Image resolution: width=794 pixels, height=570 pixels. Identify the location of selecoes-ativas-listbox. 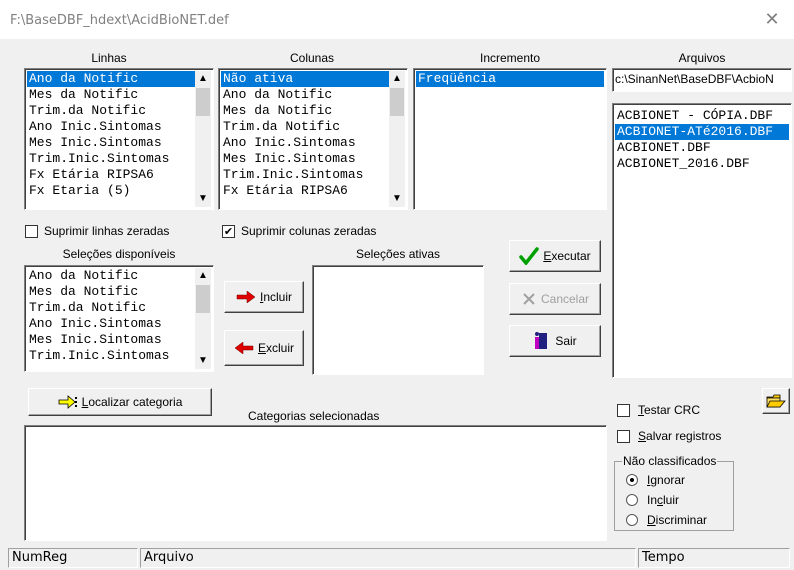
(398, 320).